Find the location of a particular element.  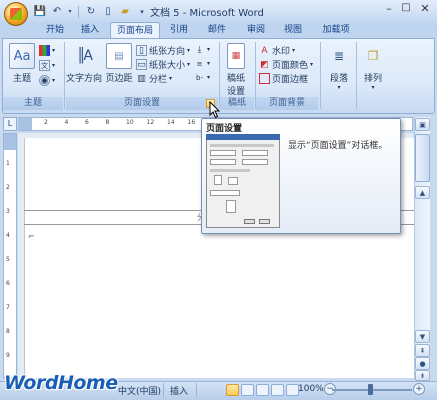

page-borders-icon is located at coordinates (264, 78).